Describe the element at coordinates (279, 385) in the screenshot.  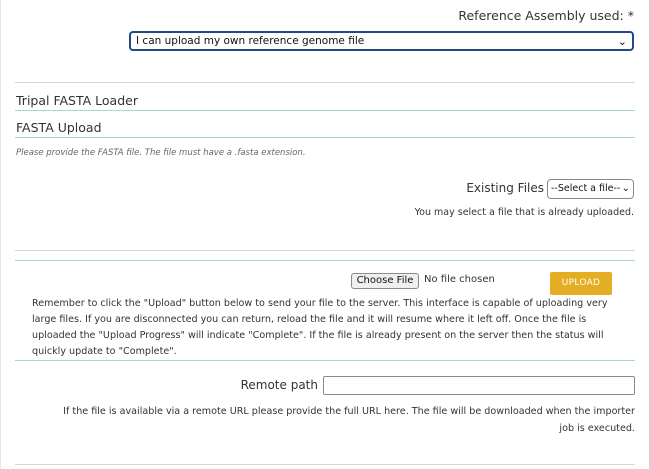
I see `remote-path-label: Remote path` at that location.